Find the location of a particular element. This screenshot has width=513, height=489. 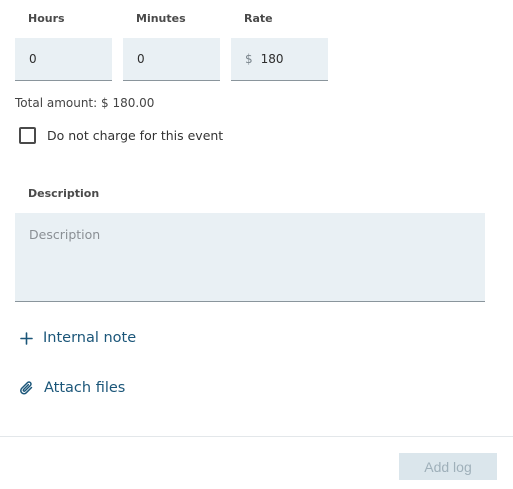

description-label: Description is located at coordinates (64, 193).